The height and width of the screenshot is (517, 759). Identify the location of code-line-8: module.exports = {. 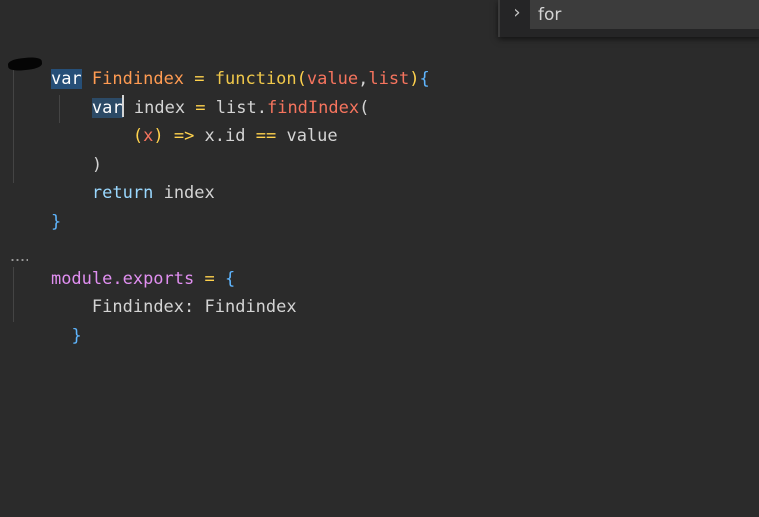
(122, 263).